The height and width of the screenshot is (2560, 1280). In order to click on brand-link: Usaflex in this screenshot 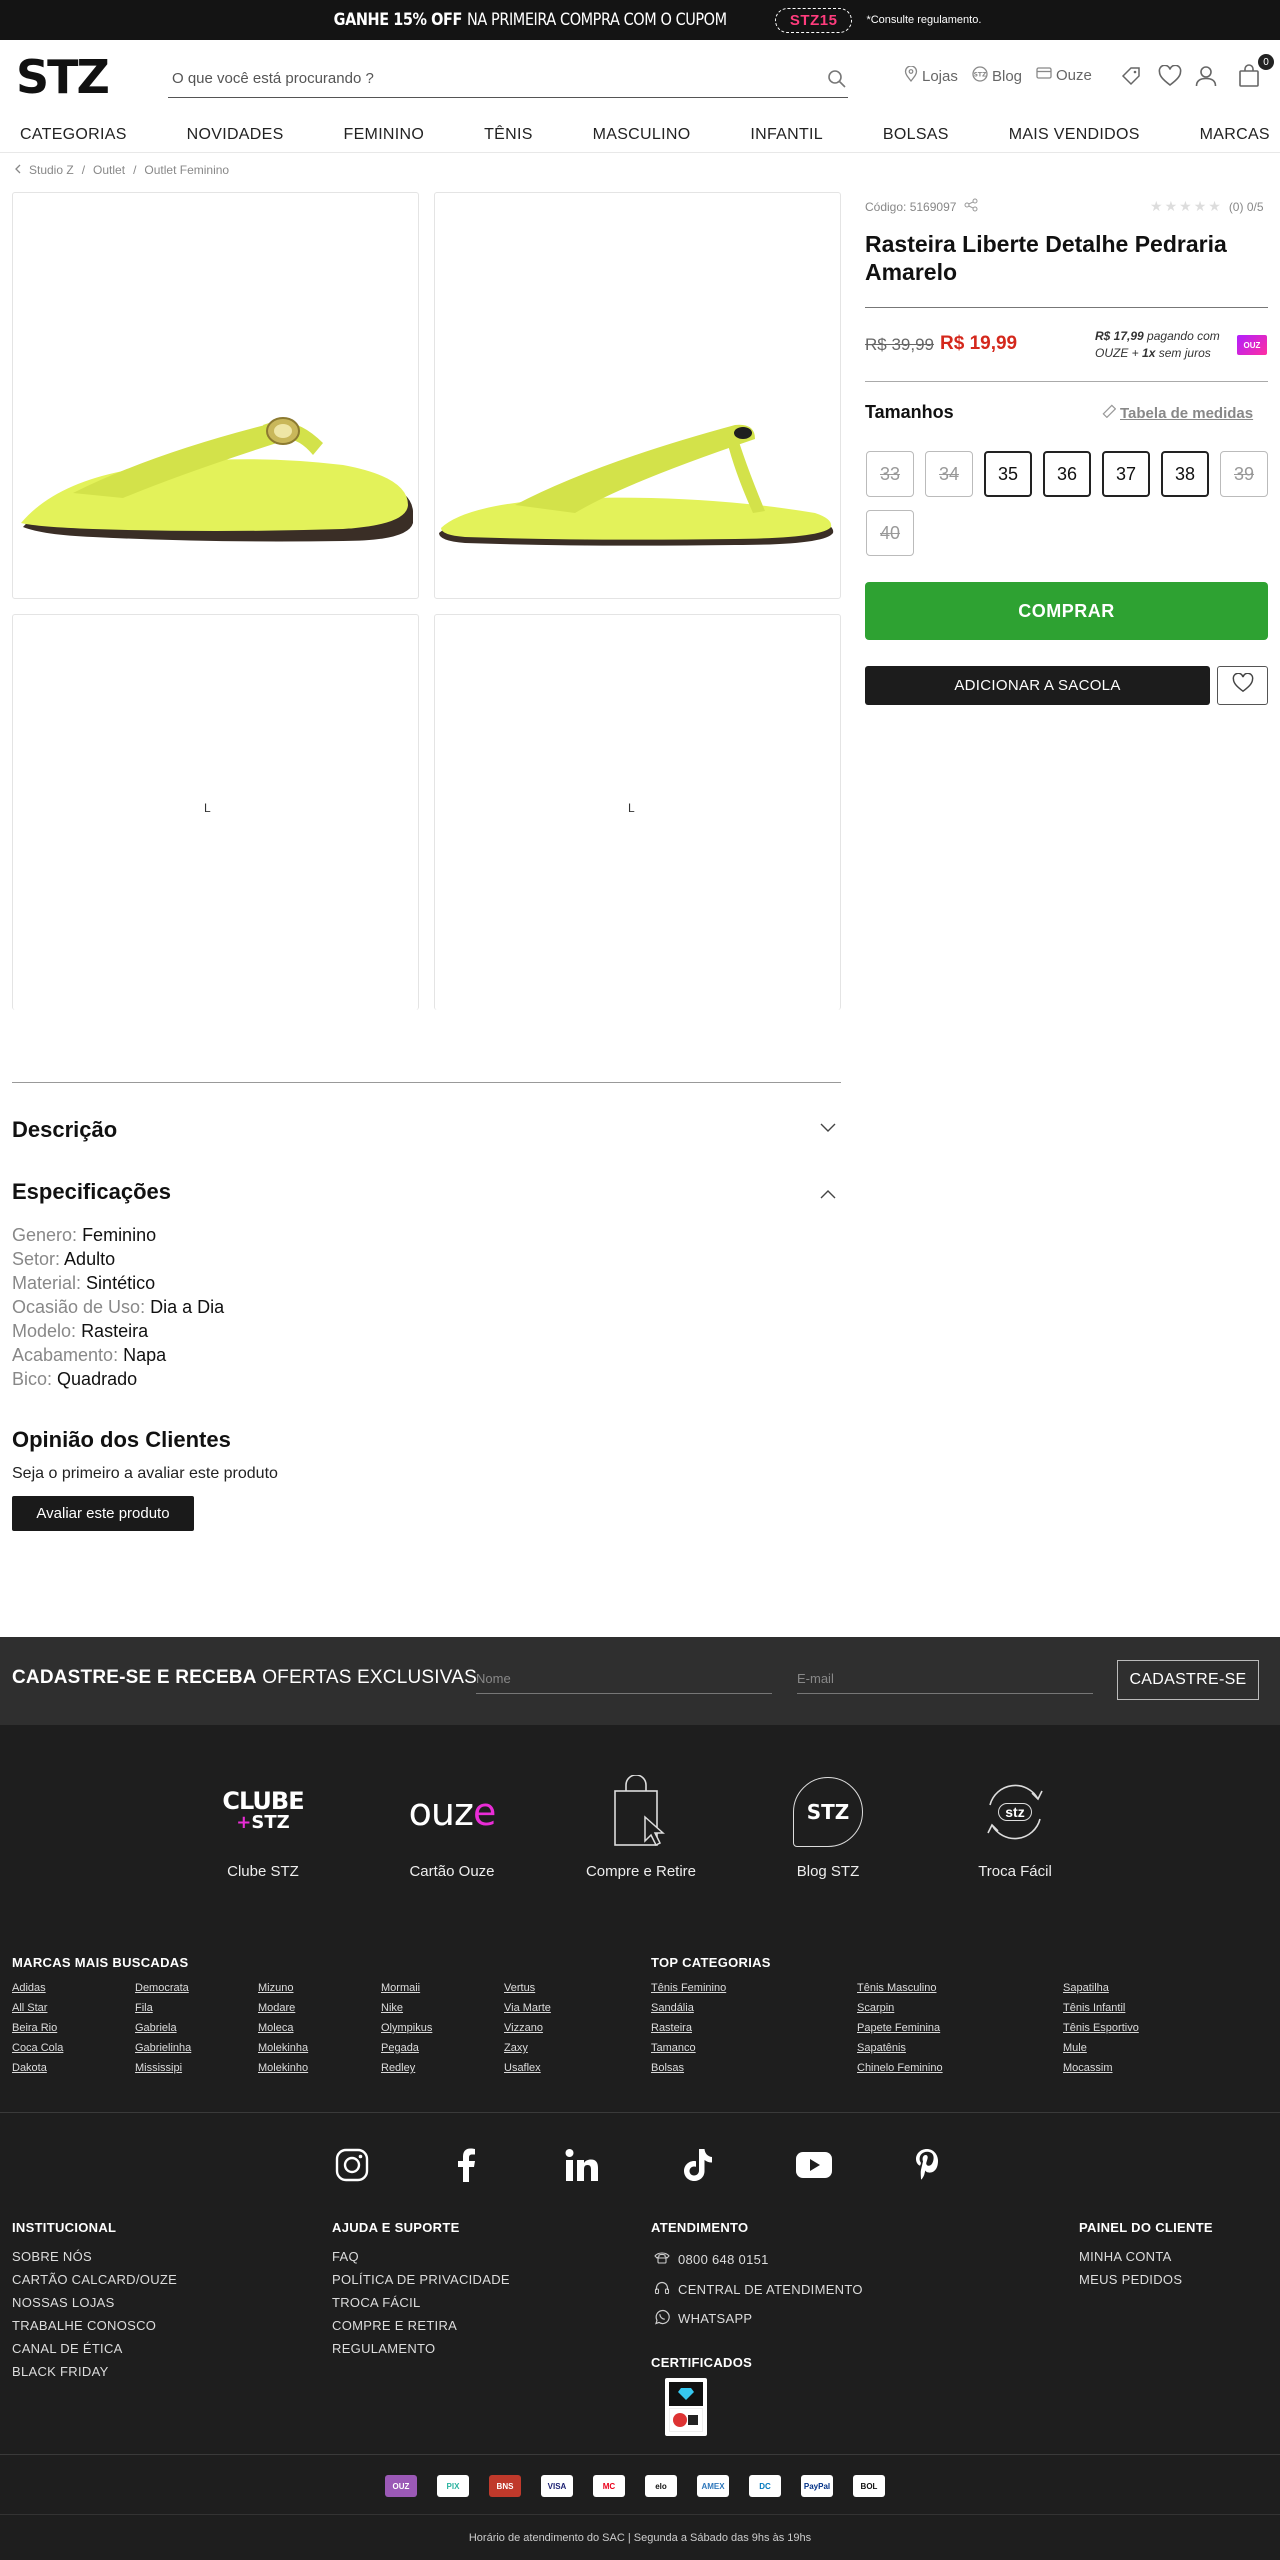, I will do `click(522, 2068)`.